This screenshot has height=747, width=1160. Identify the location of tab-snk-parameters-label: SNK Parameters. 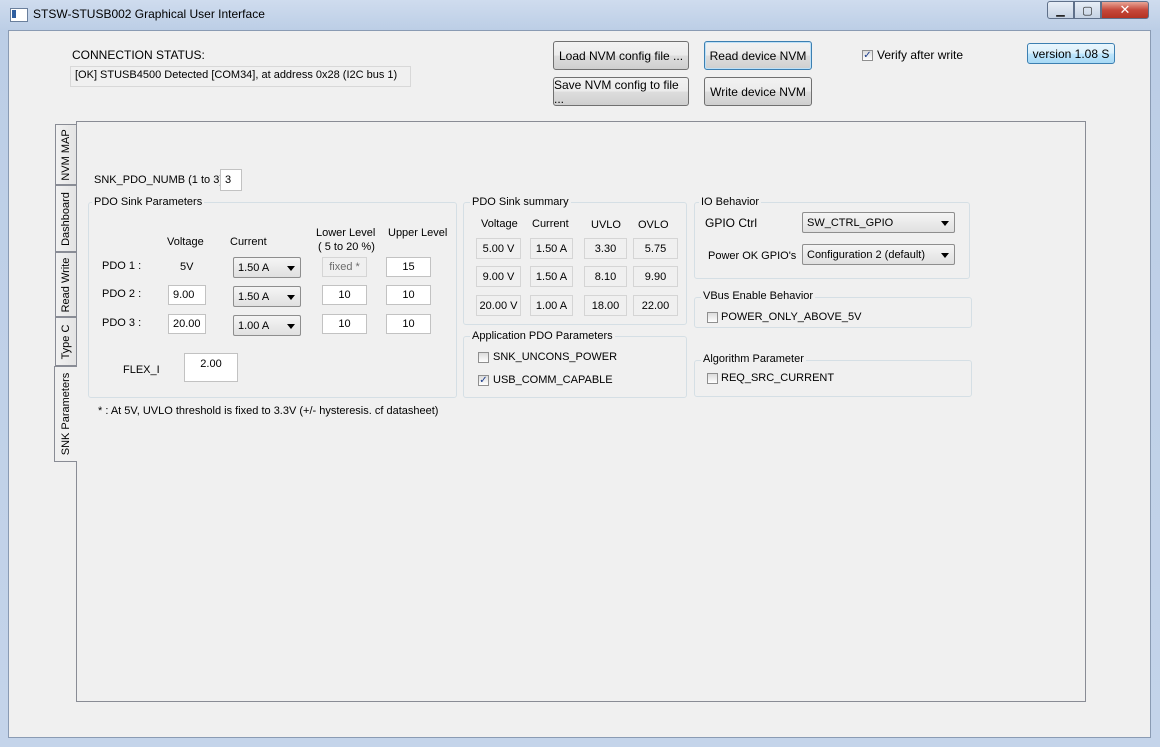
(66, 414).